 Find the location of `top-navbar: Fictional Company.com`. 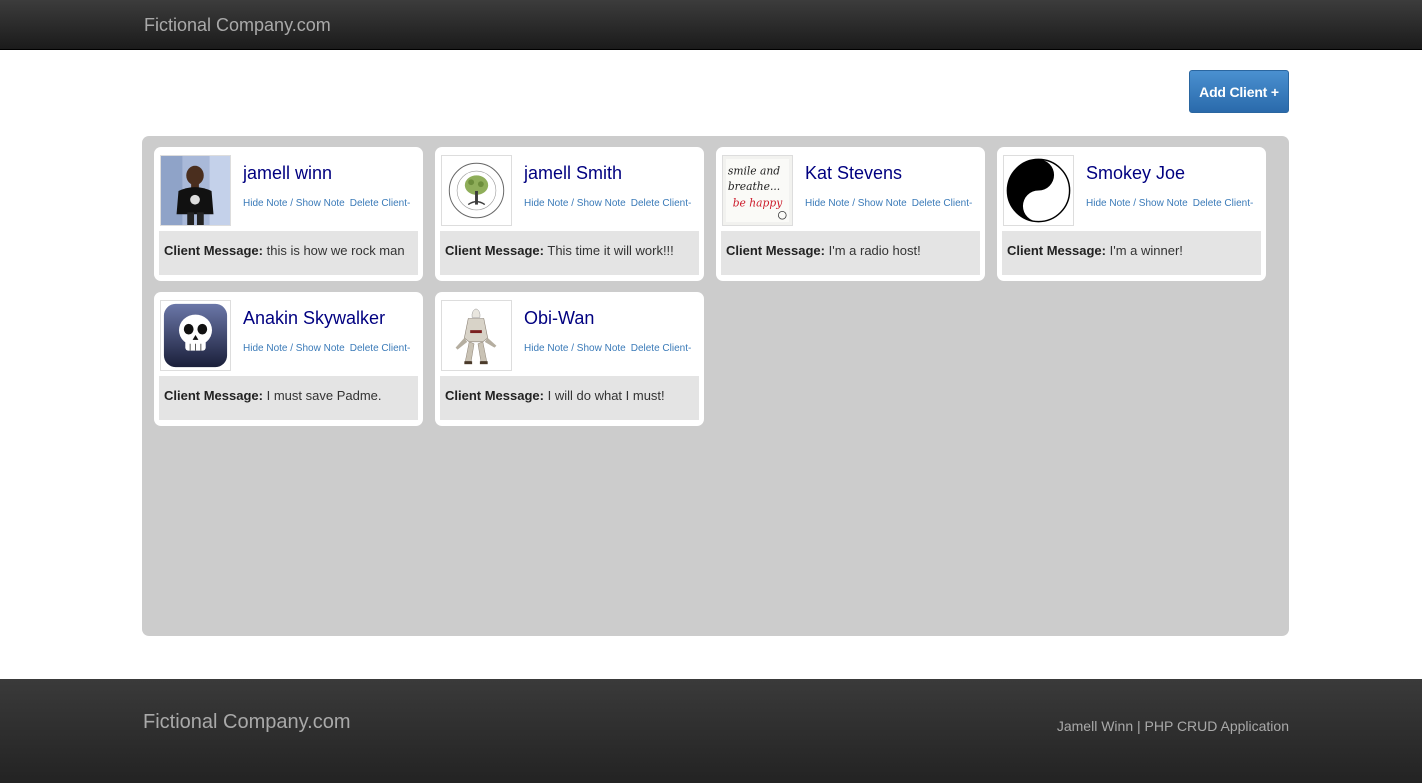

top-navbar: Fictional Company.com is located at coordinates (711, 25).